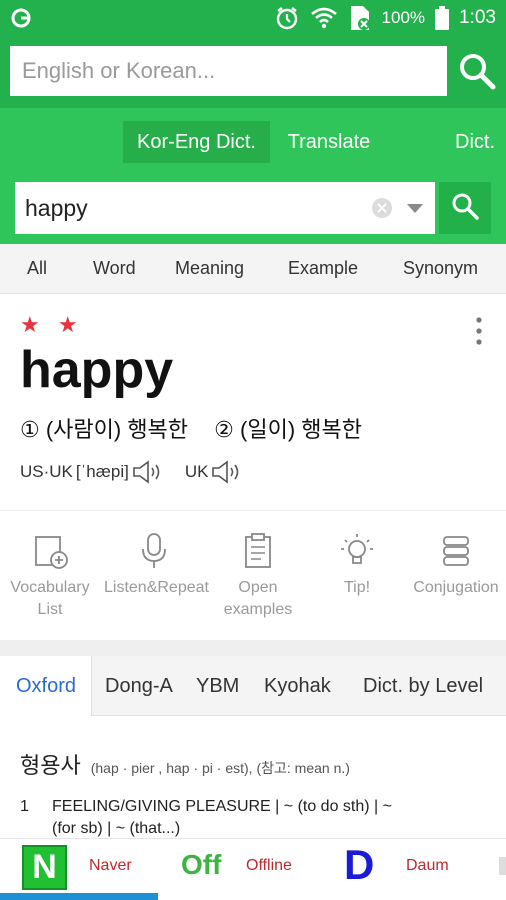 The width and height of the screenshot is (506, 900). What do you see at coordinates (258, 576) in the screenshot?
I see `open-examples-button: Open examples` at bounding box center [258, 576].